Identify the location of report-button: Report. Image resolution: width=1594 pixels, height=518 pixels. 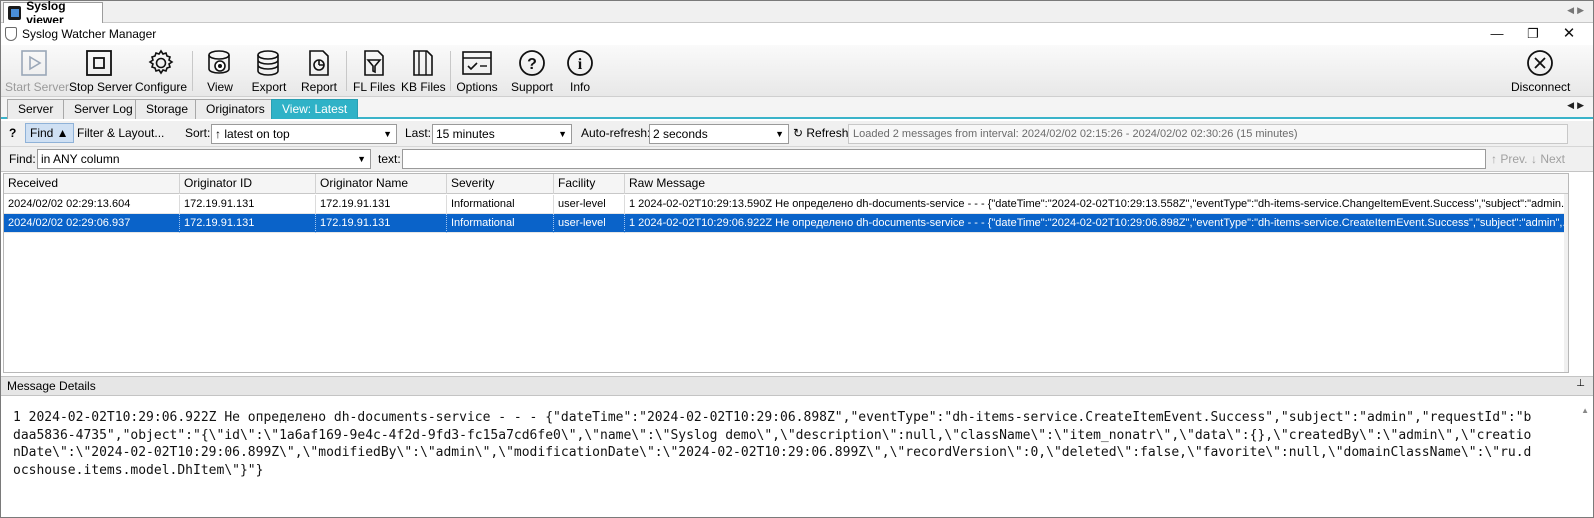
(319, 71).